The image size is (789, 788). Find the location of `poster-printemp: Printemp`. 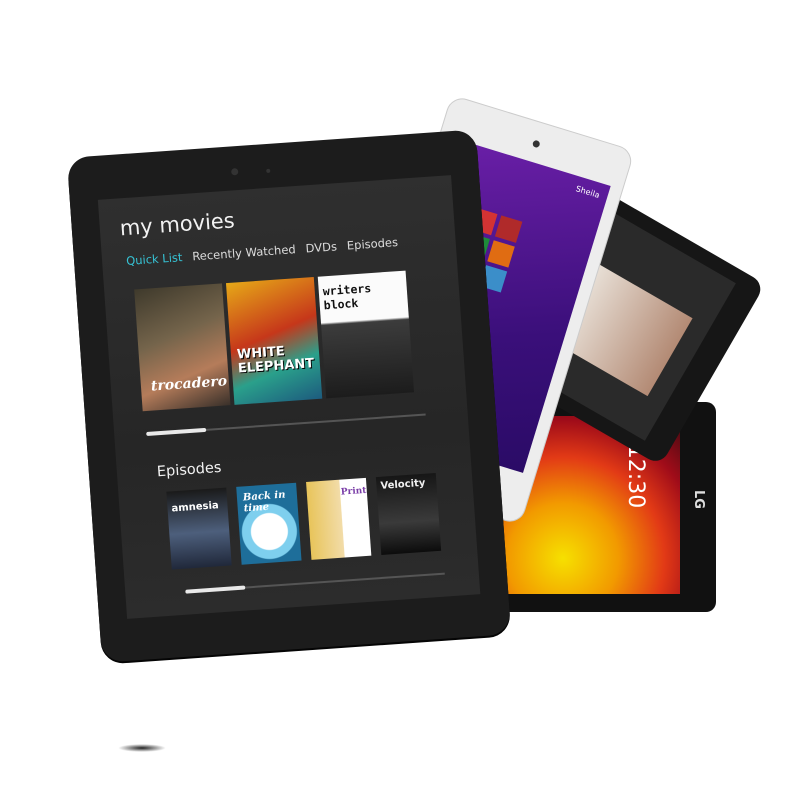

poster-printemp: Printemp is located at coordinates (339, 518).